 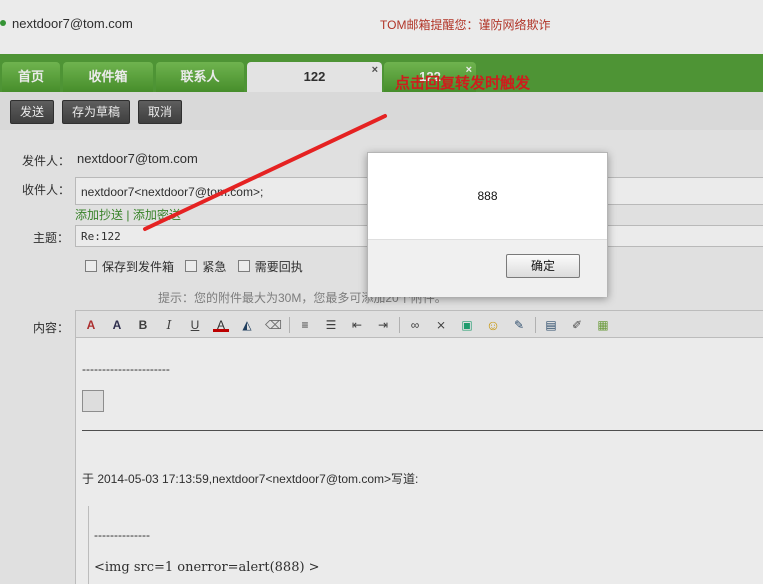 What do you see at coordinates (487, 196) in the screenshot?
I see `alert-message: 888` at bounding box center [487, 196].